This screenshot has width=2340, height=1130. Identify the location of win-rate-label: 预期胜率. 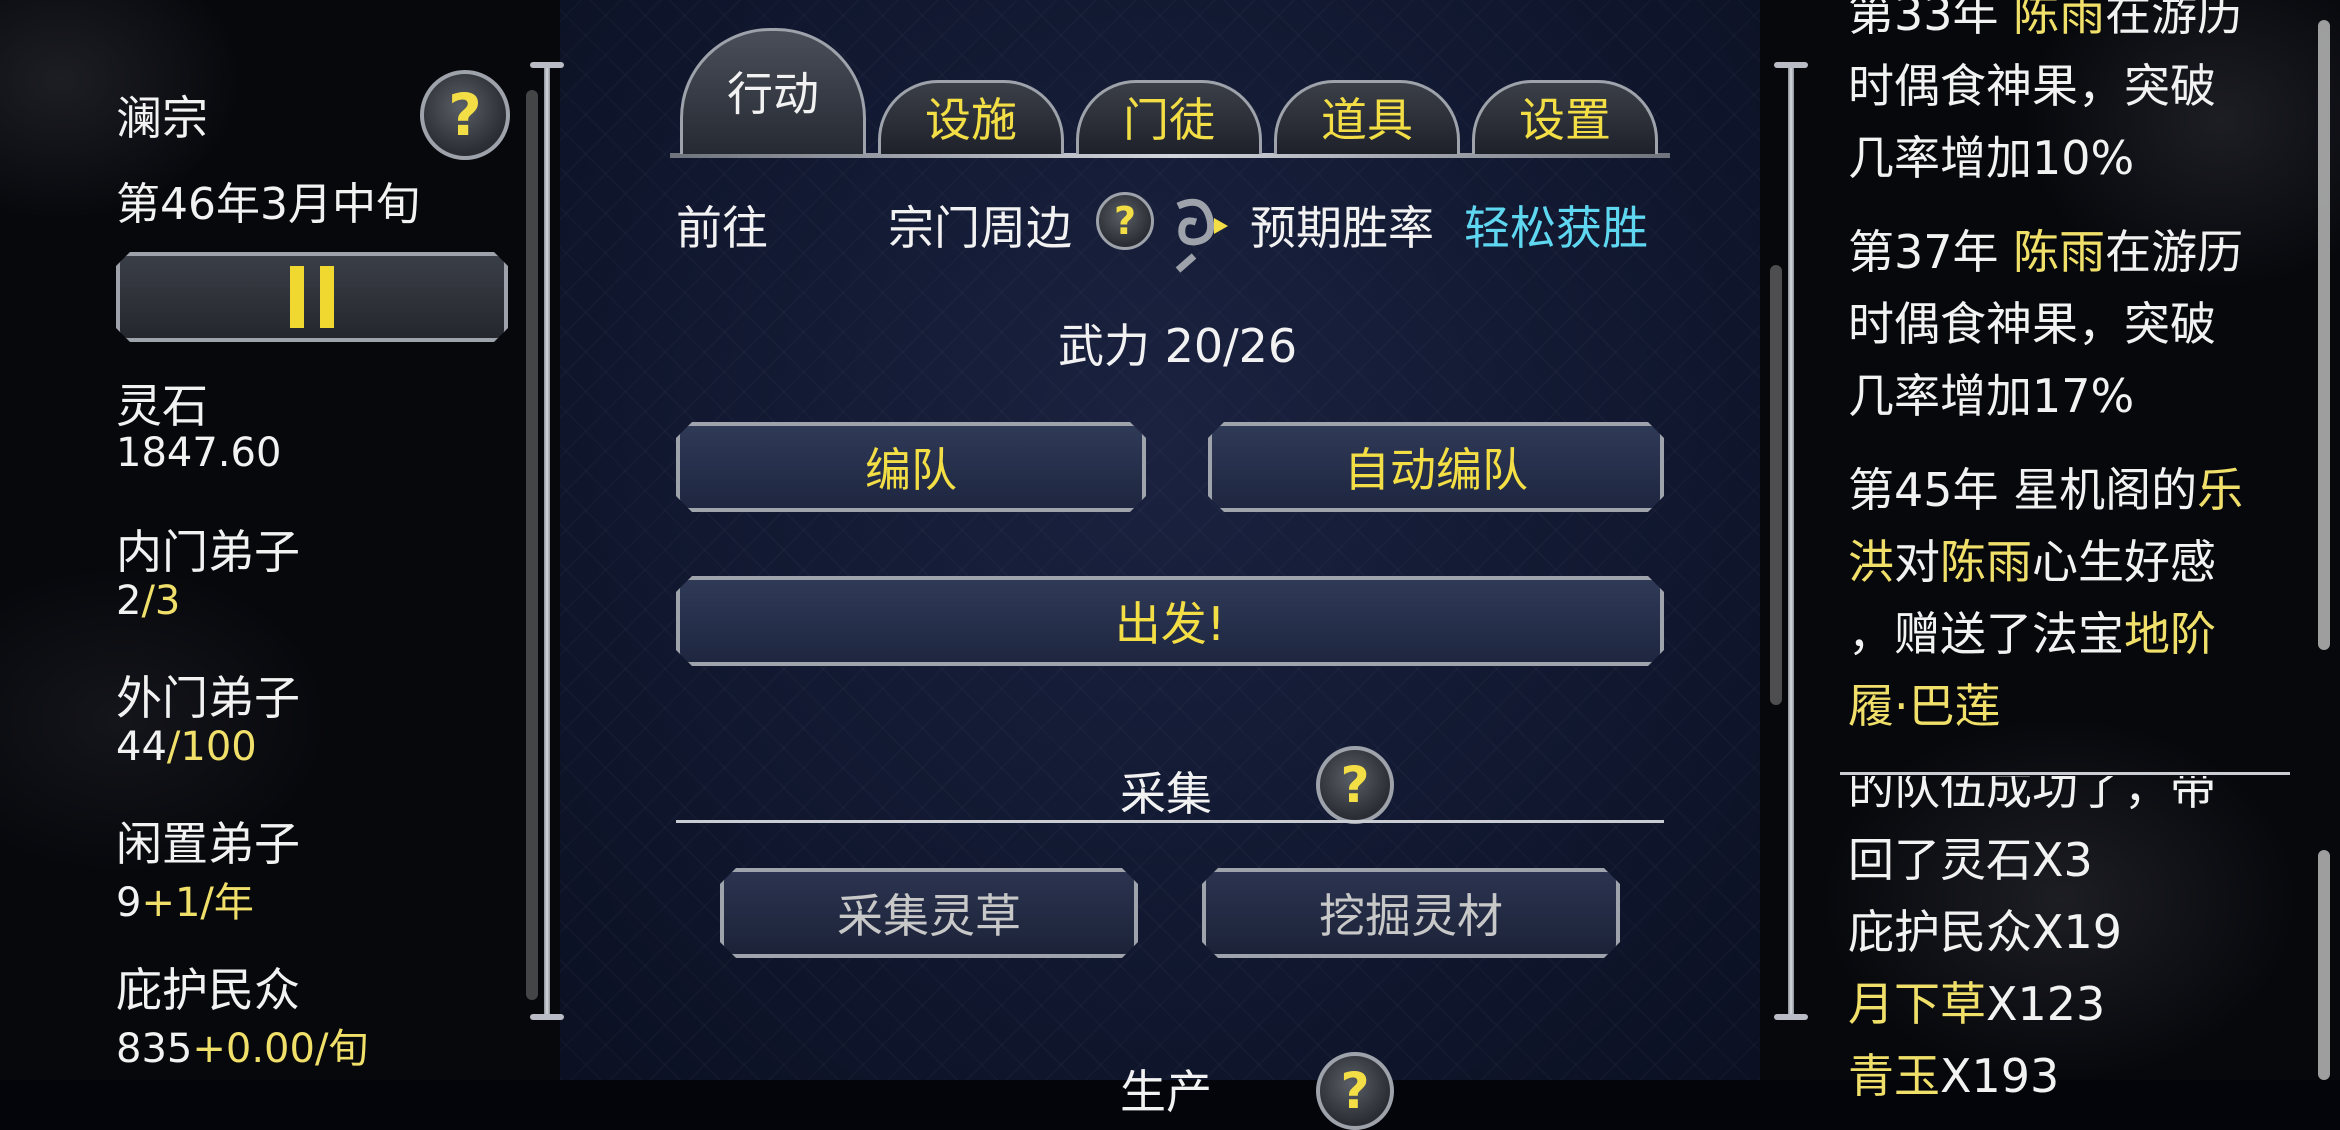
(1342, 228).